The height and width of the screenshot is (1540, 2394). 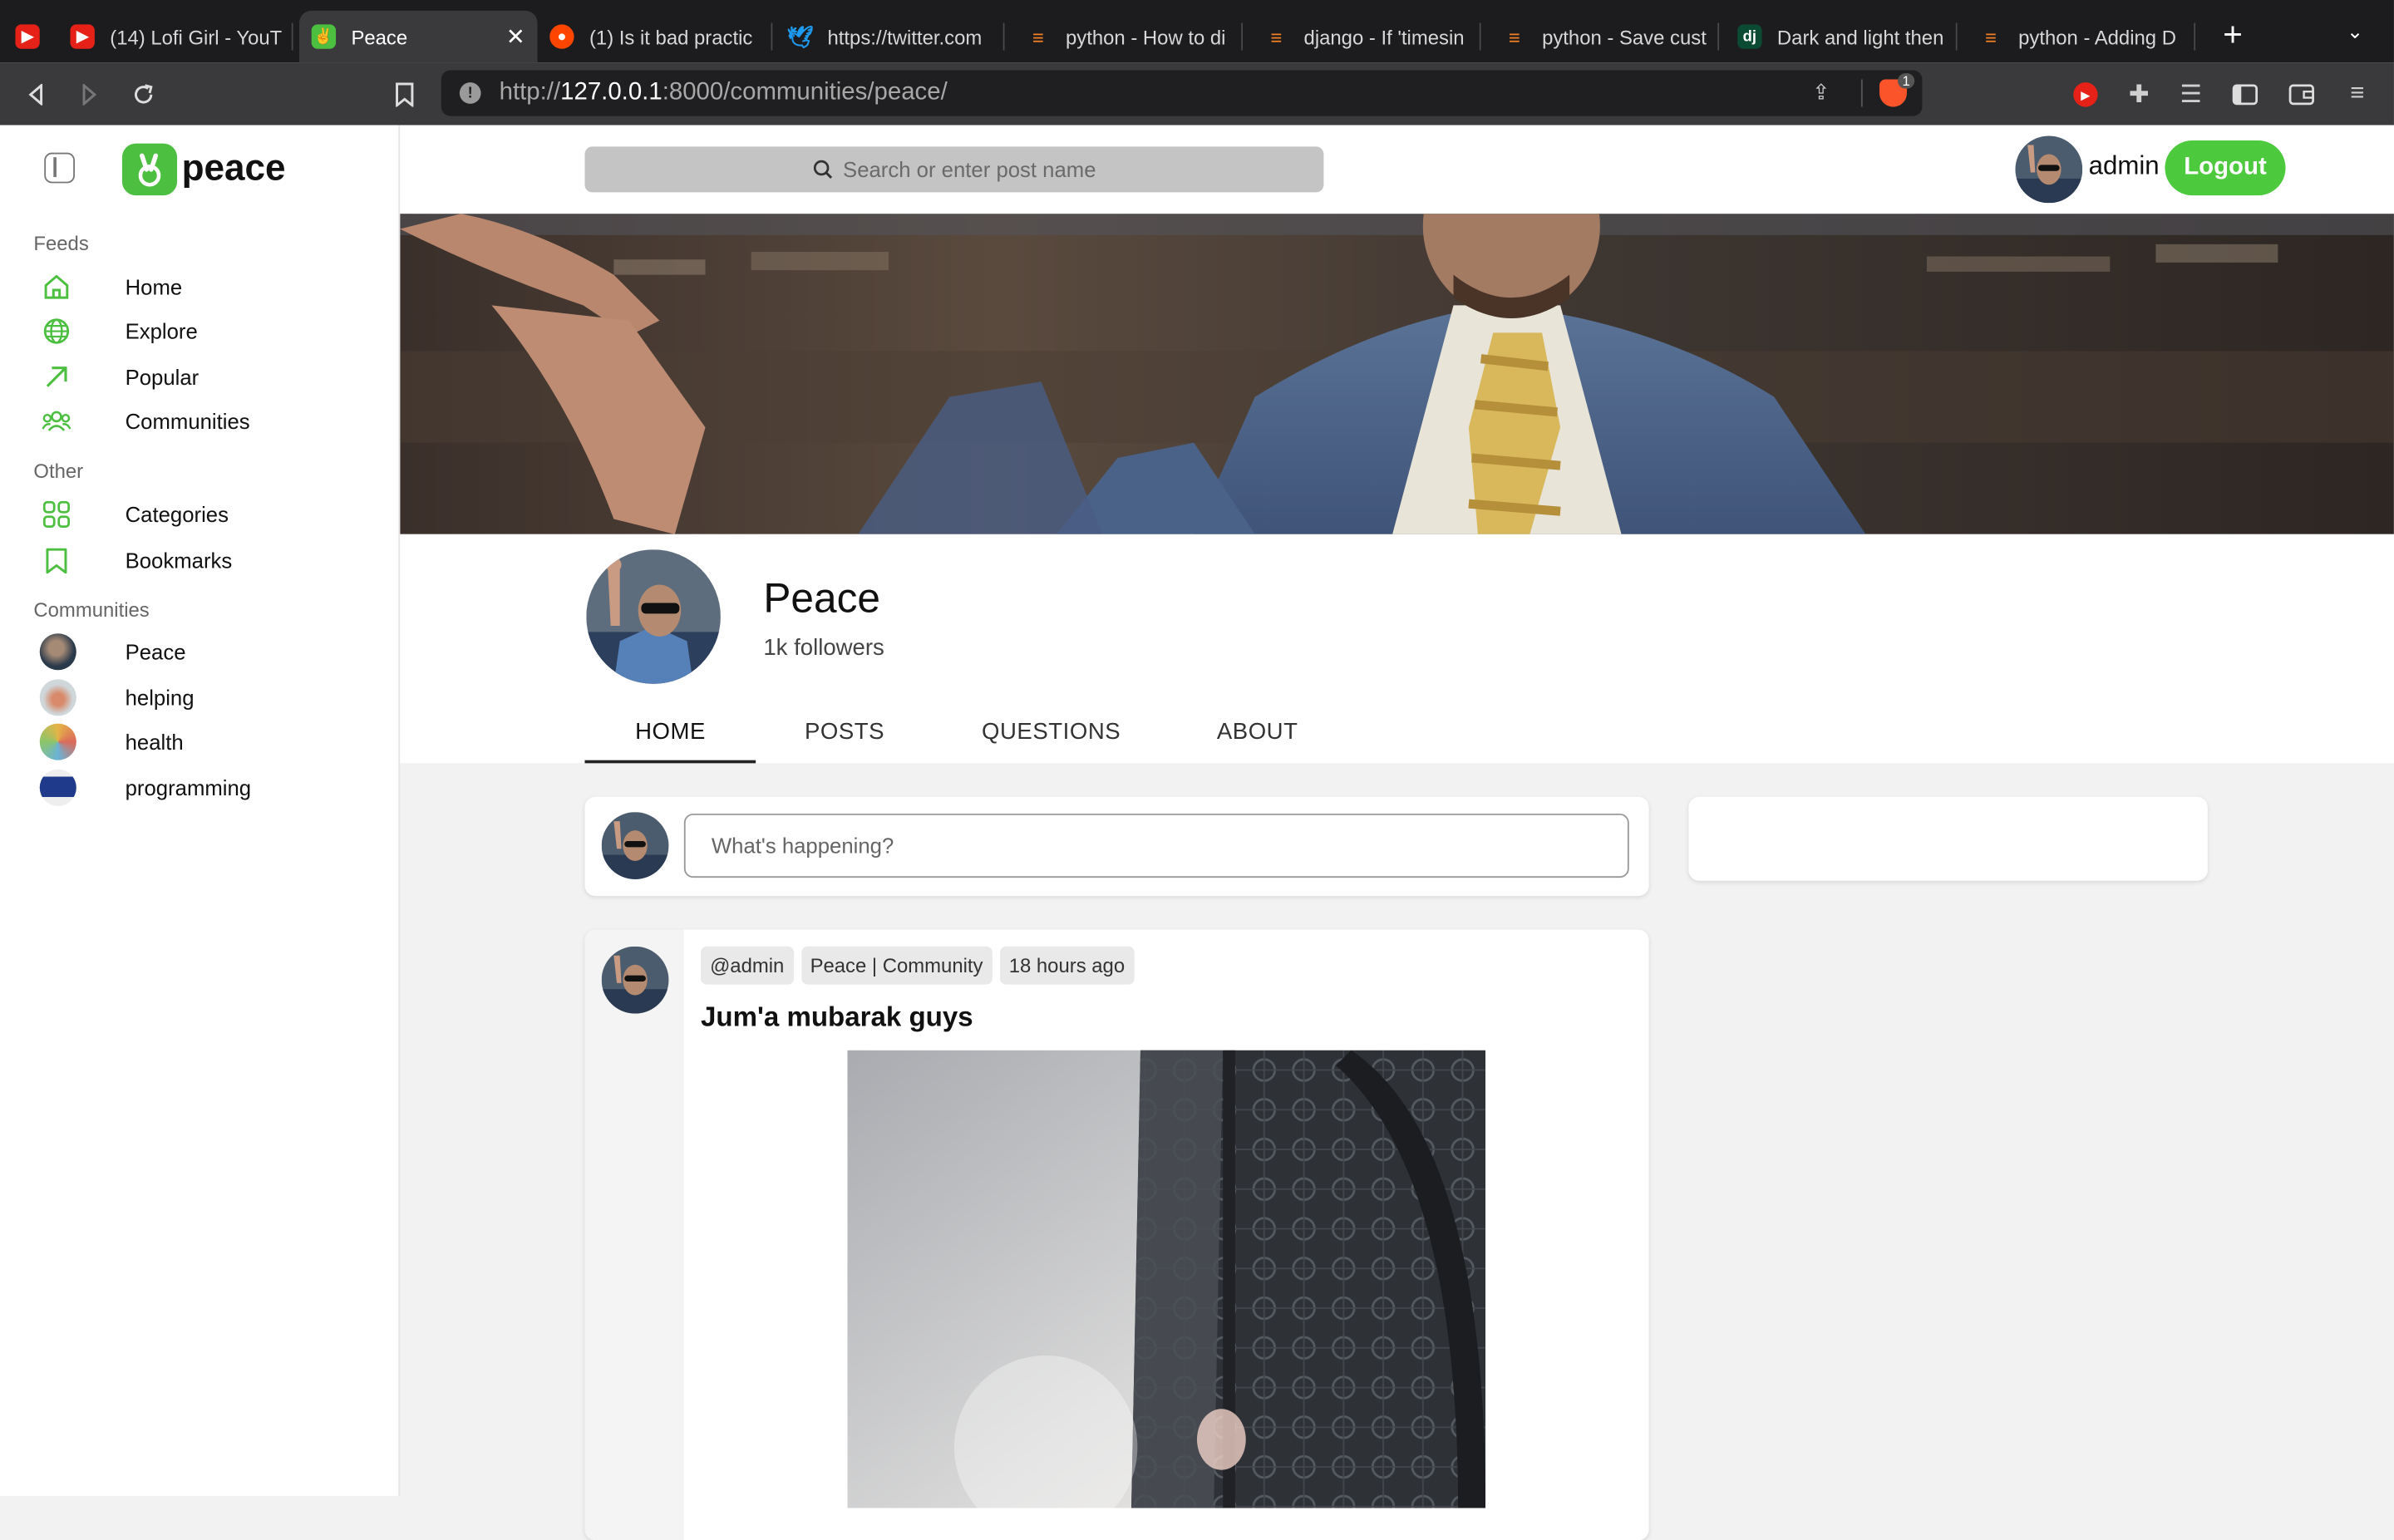 What do you see at coordinates (561, 36) in the screenshot?
I see `reddit-icon: ●` at bounding box center [561, 36].